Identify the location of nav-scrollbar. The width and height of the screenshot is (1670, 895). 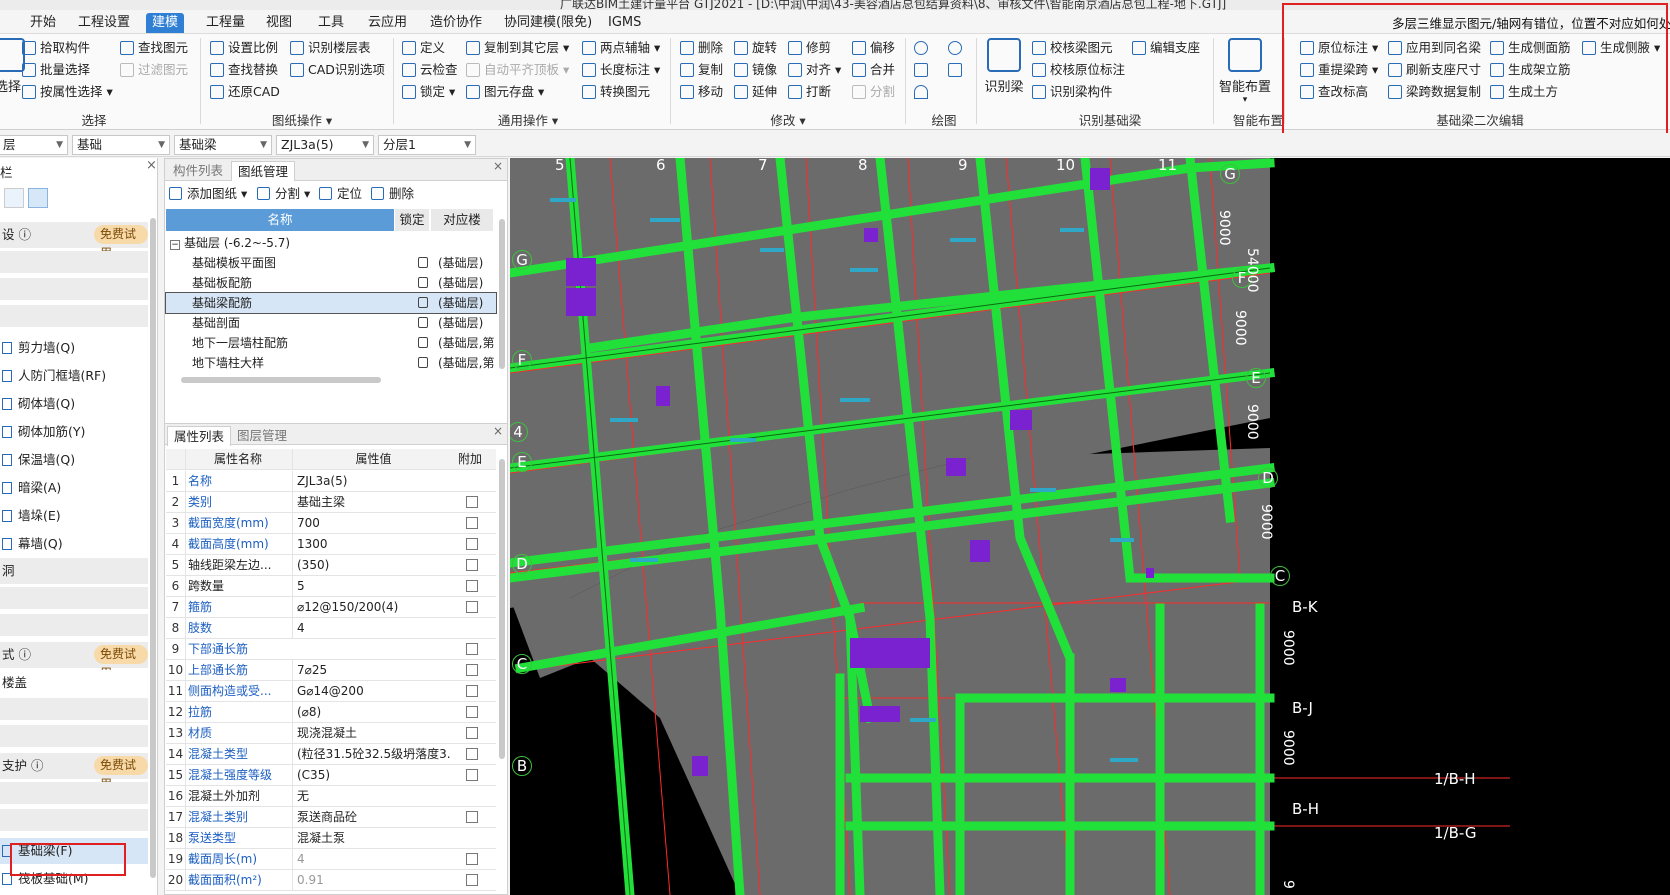
(153, 548).